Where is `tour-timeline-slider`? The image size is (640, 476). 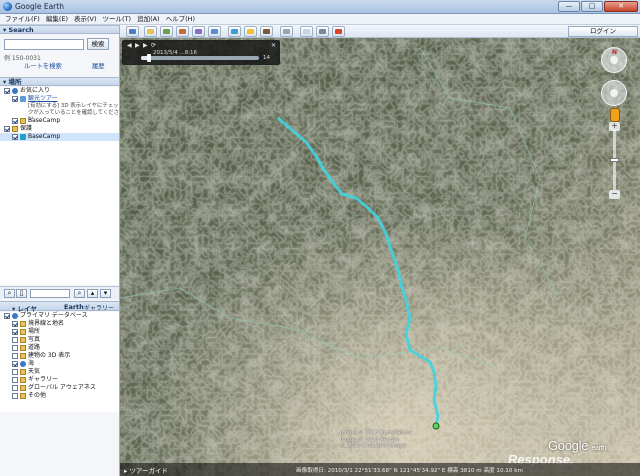
tour-timeline-slider is located at coordinates (200, 58).